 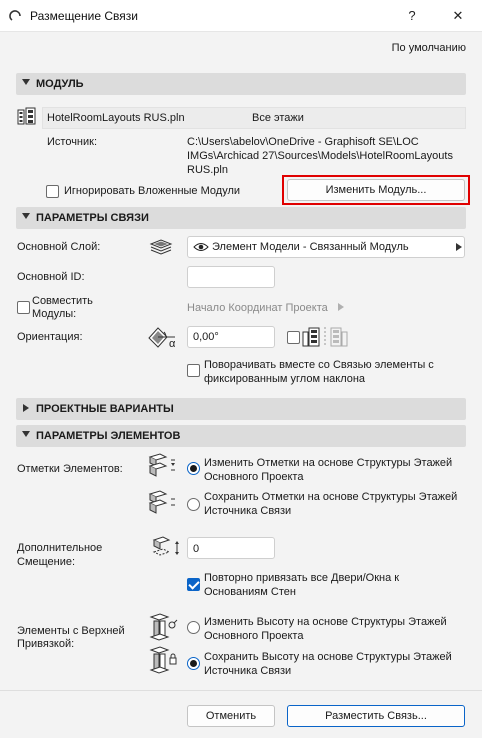 What do you see at coordinates (429, 48) in the screenshot?
I see `defaults-link: По умолчанию` at bounding box center [429, 48].